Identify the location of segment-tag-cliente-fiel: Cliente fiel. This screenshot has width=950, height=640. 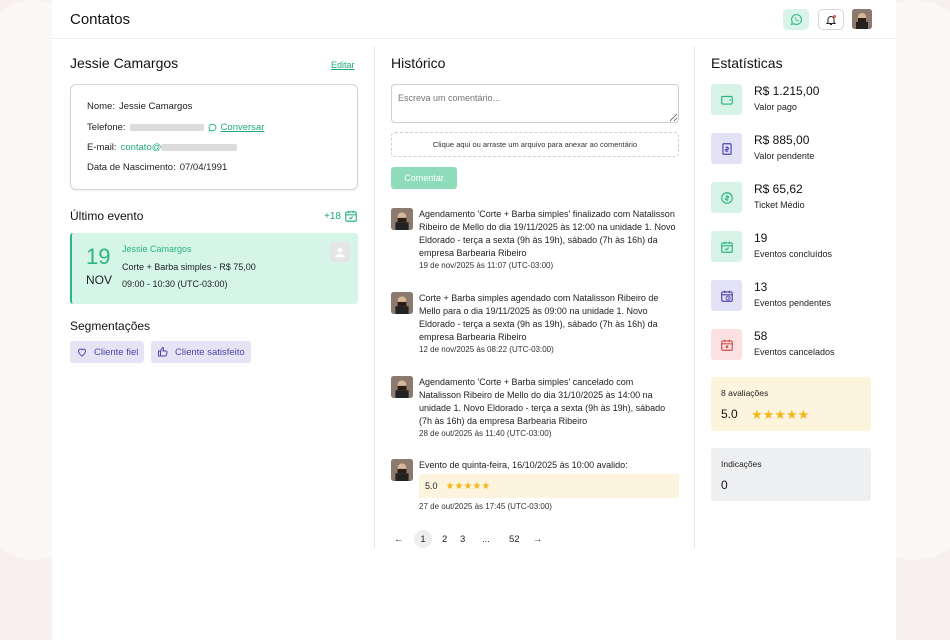
(107, 352).